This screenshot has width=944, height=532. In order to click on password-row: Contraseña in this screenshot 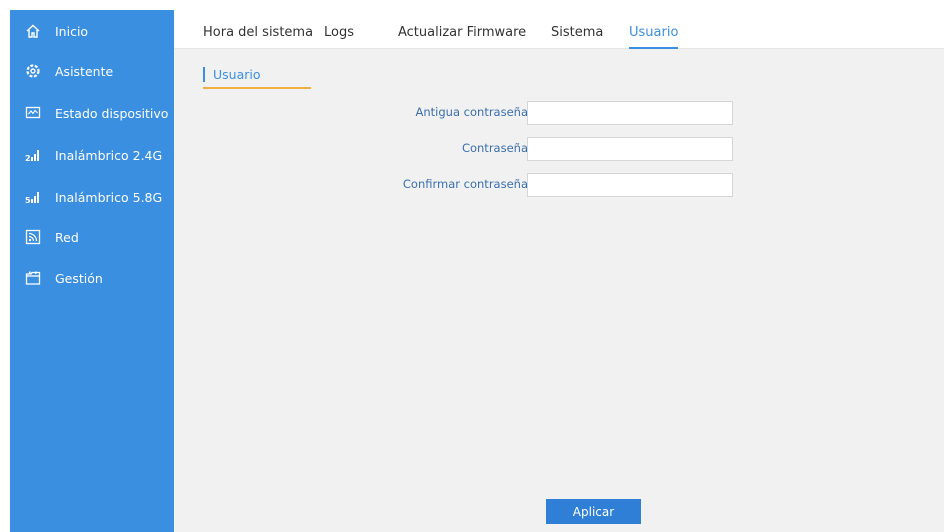, I will do `click(559, 149)`.